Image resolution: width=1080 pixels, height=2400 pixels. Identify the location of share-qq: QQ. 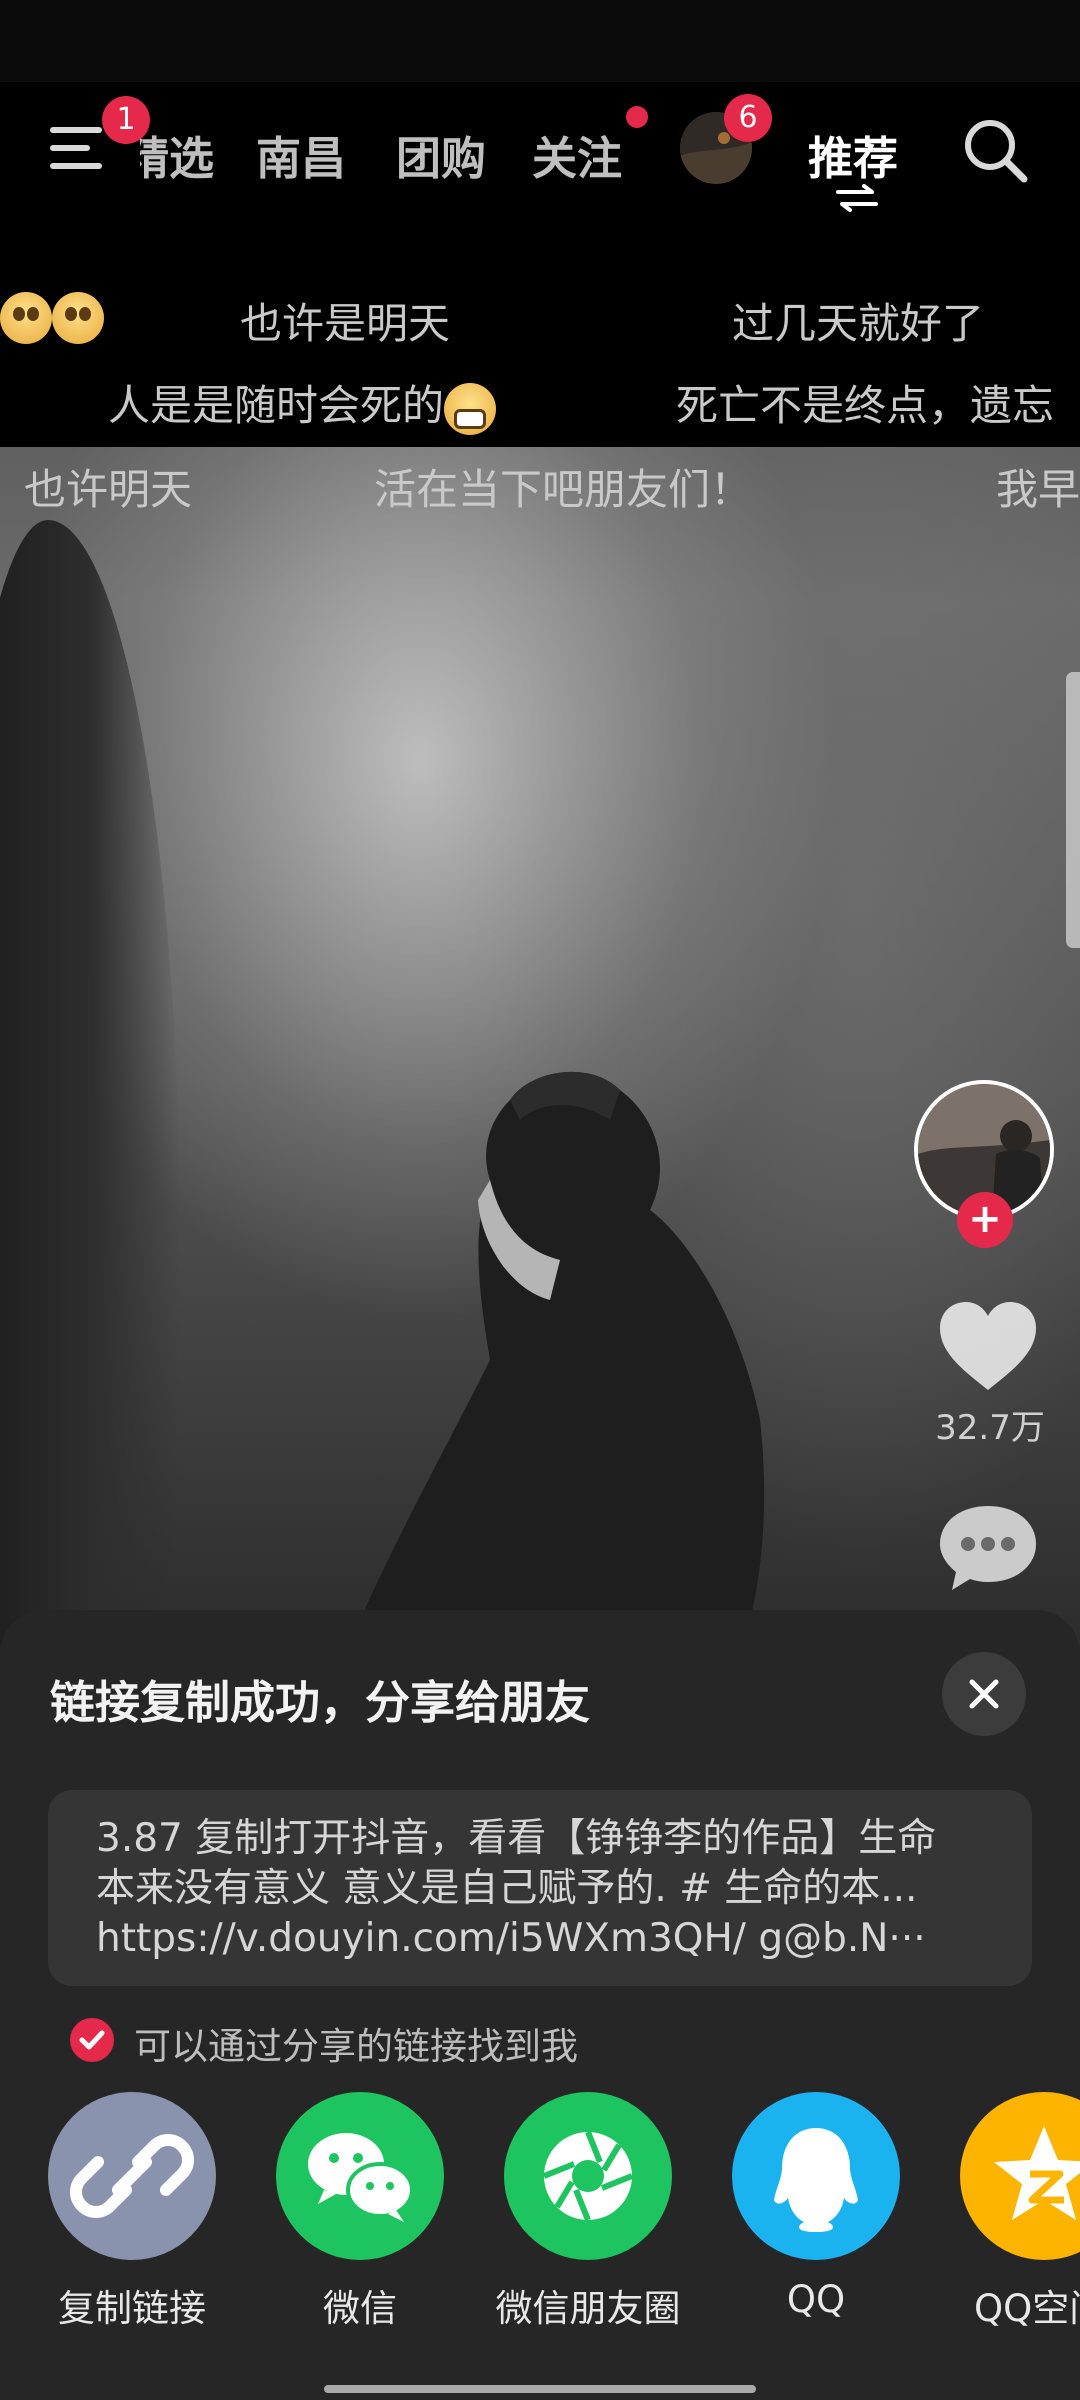
(816, 2206).